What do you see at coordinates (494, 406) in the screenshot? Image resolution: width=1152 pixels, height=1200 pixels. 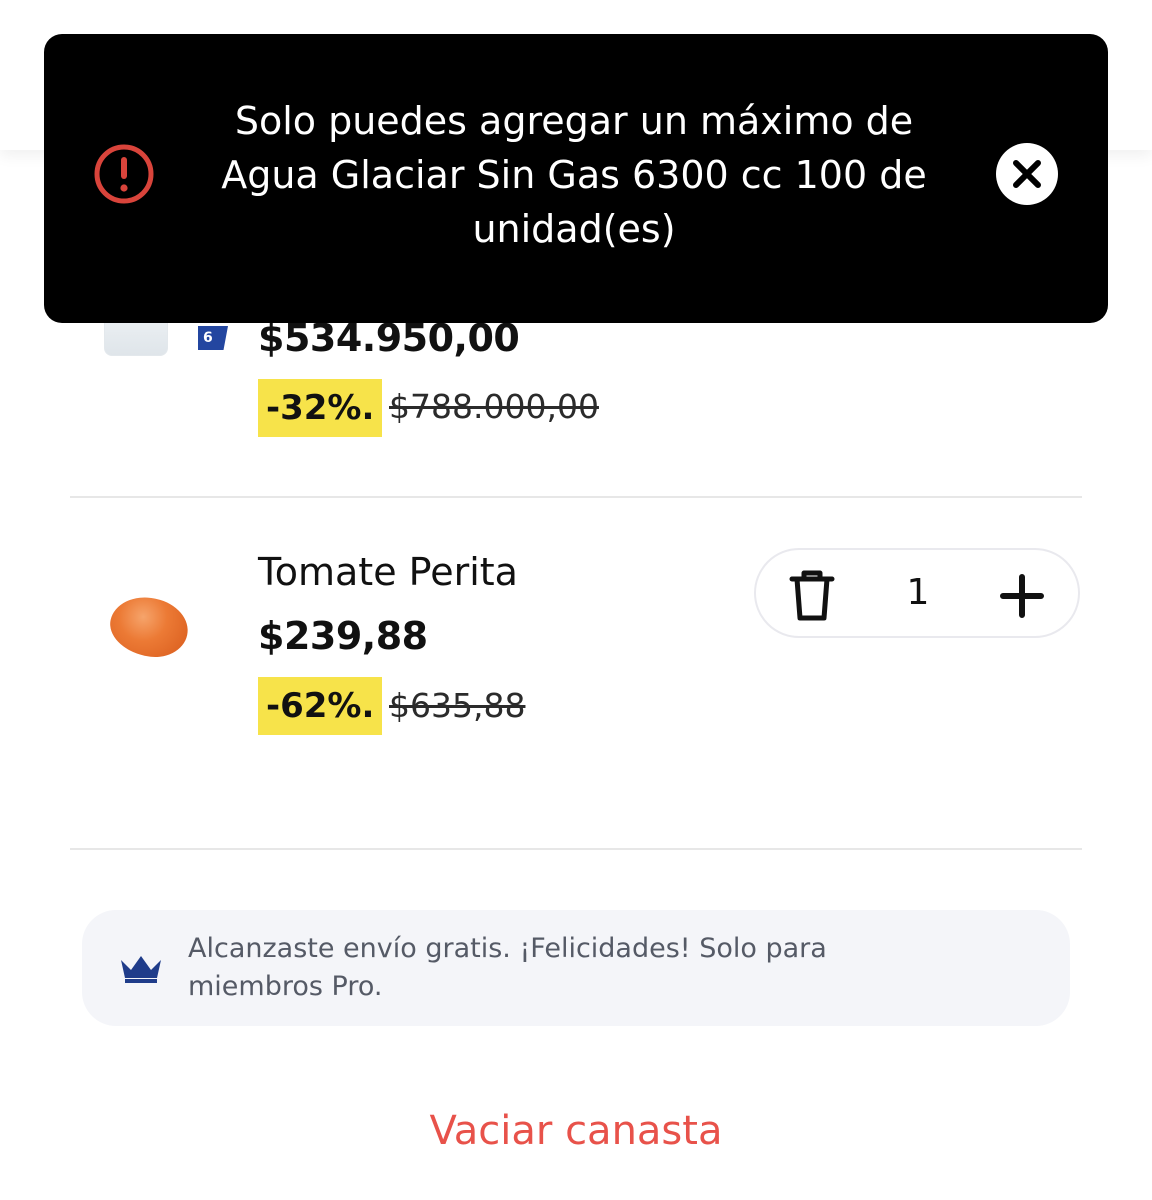 I see `original-price: $788.000,00` at bounding box center [494, 406].